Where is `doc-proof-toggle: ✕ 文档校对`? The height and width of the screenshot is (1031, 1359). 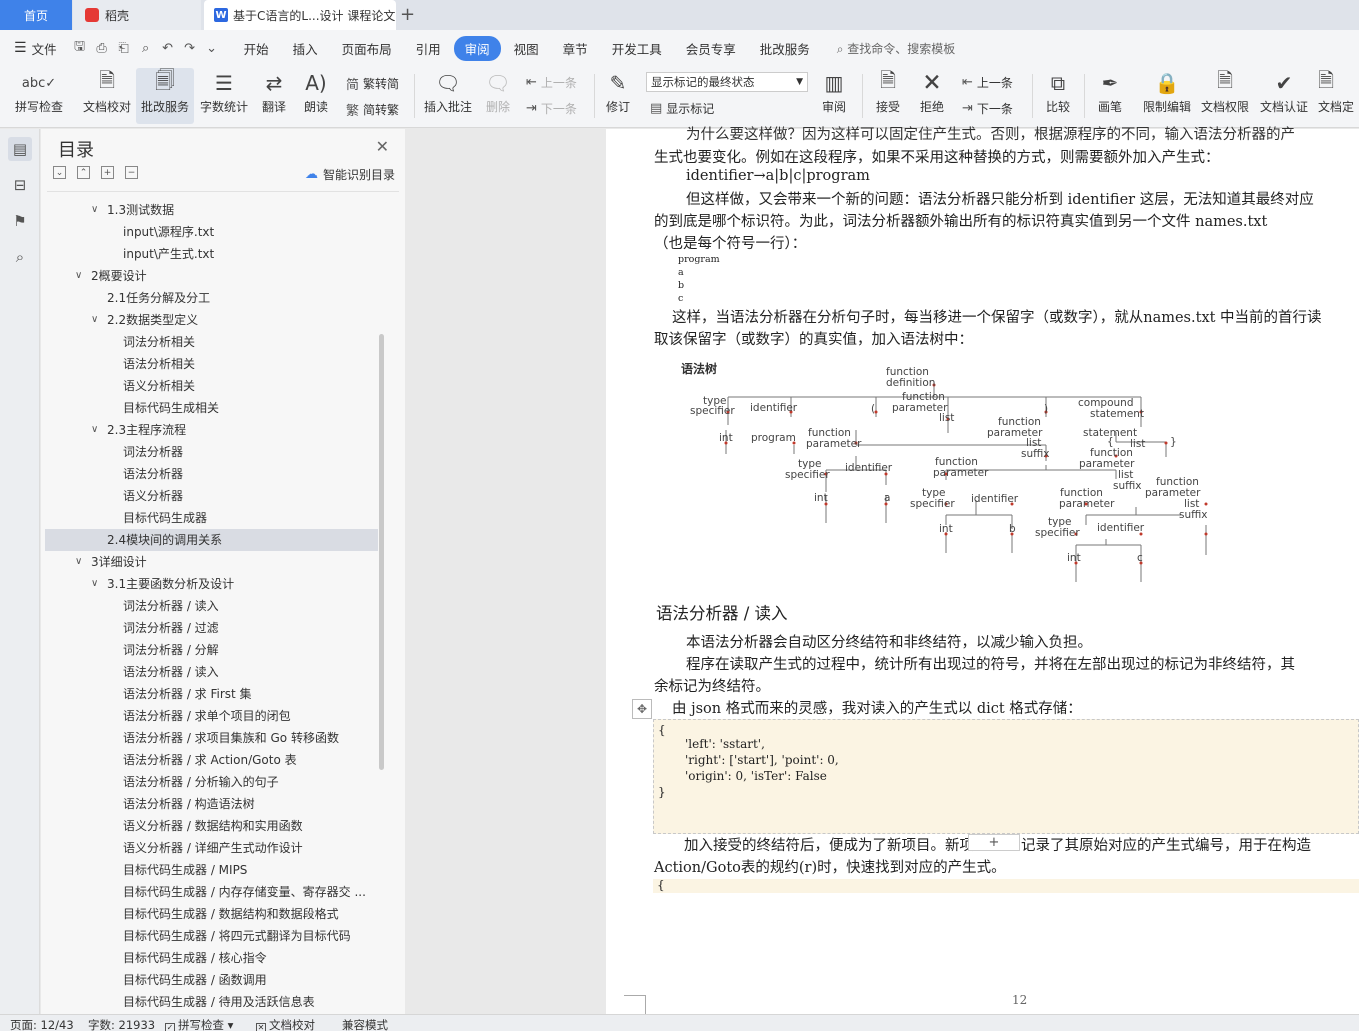 doc-proof-toggle: ✕ 文档校对 is located at coordinates (285, 1024).